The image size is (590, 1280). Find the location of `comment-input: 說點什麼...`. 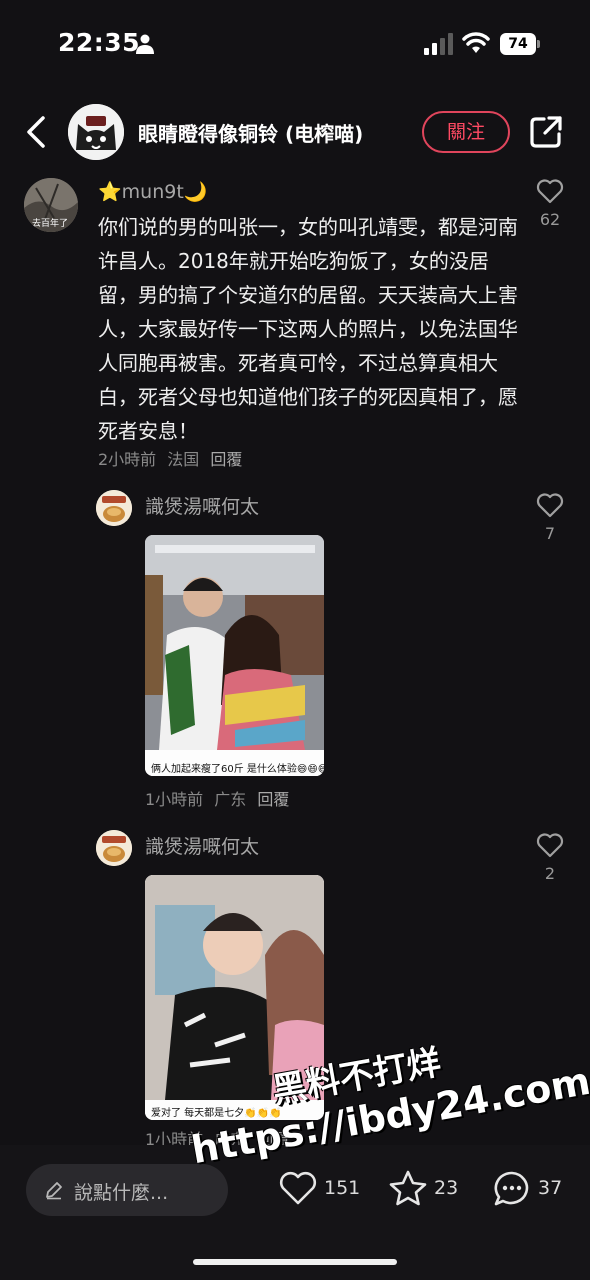

comment-input: 說點什麼... is located at coordinates (127, 1190).